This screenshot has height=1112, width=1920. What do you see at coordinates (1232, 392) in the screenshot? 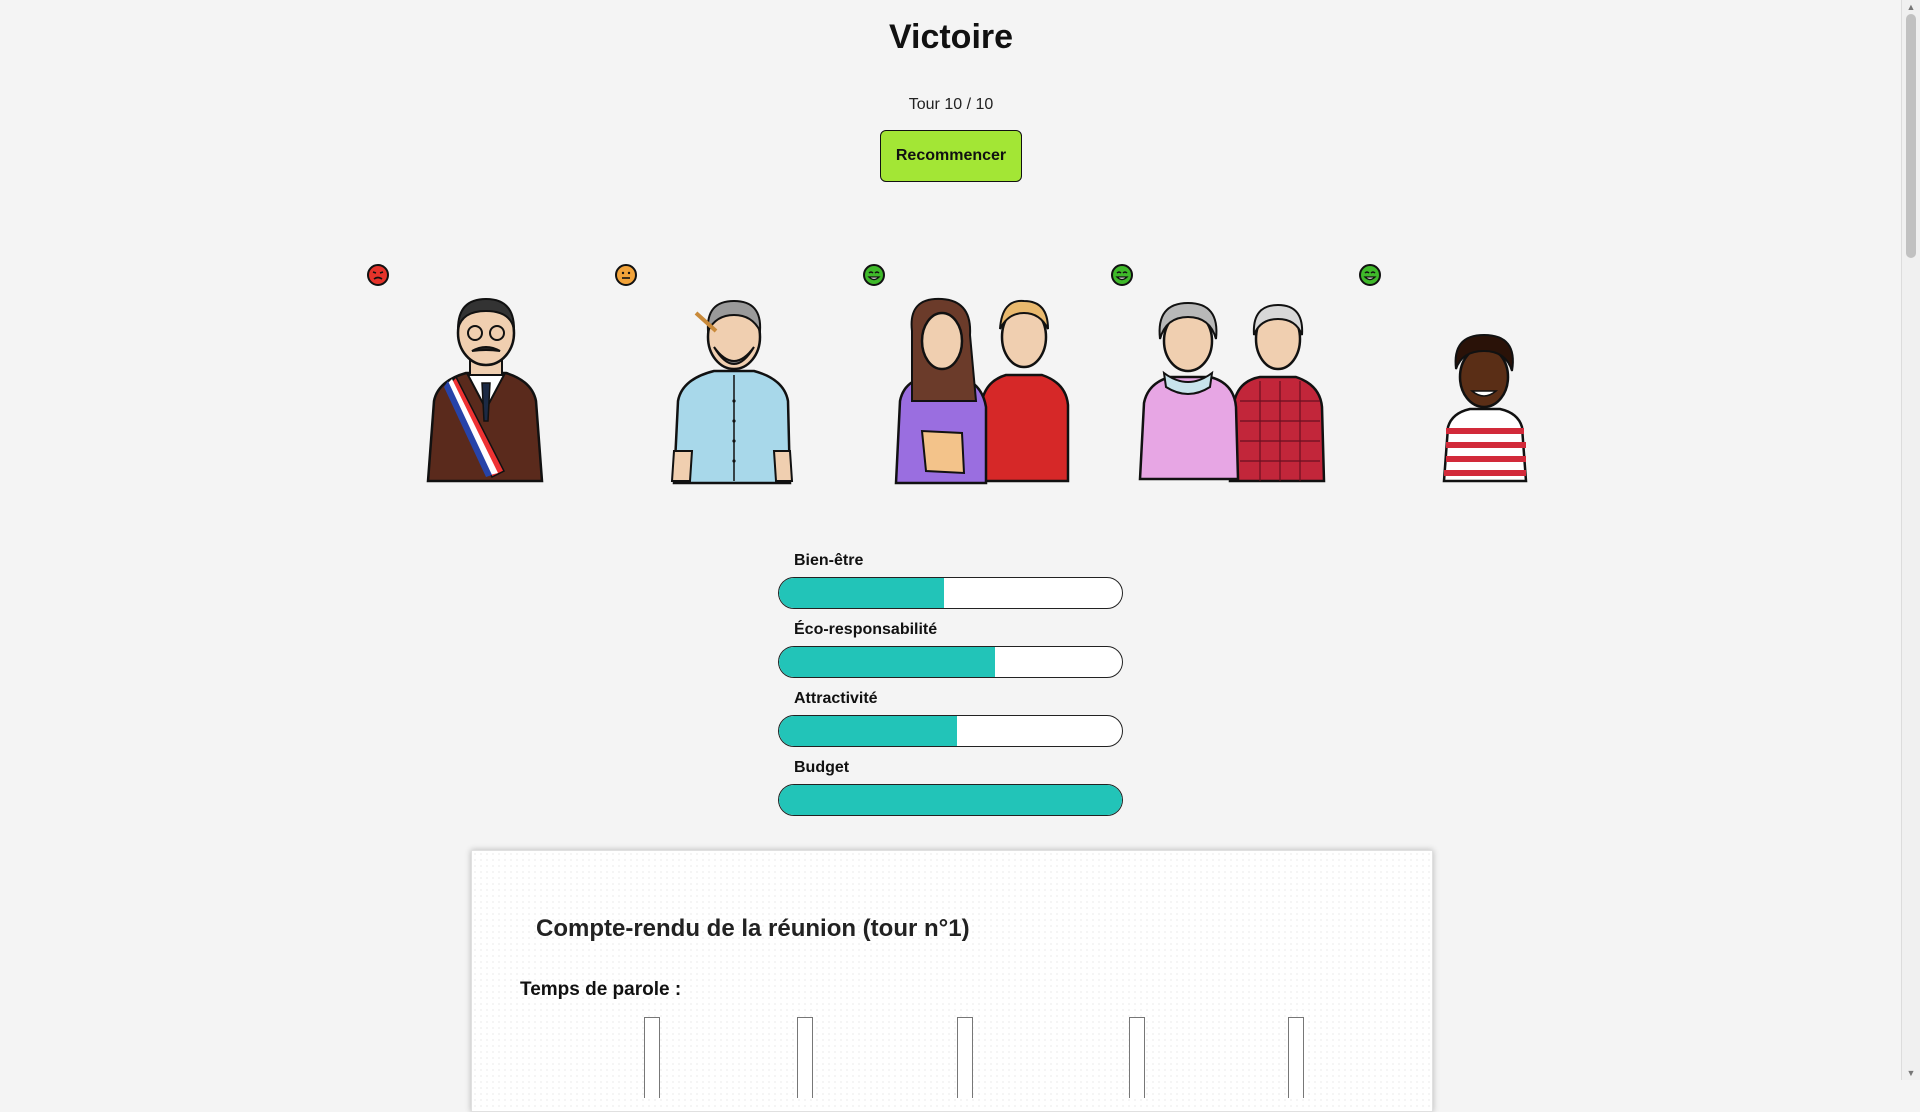
I see `elderly-couple-figure` at bounding box center [1232, 392].